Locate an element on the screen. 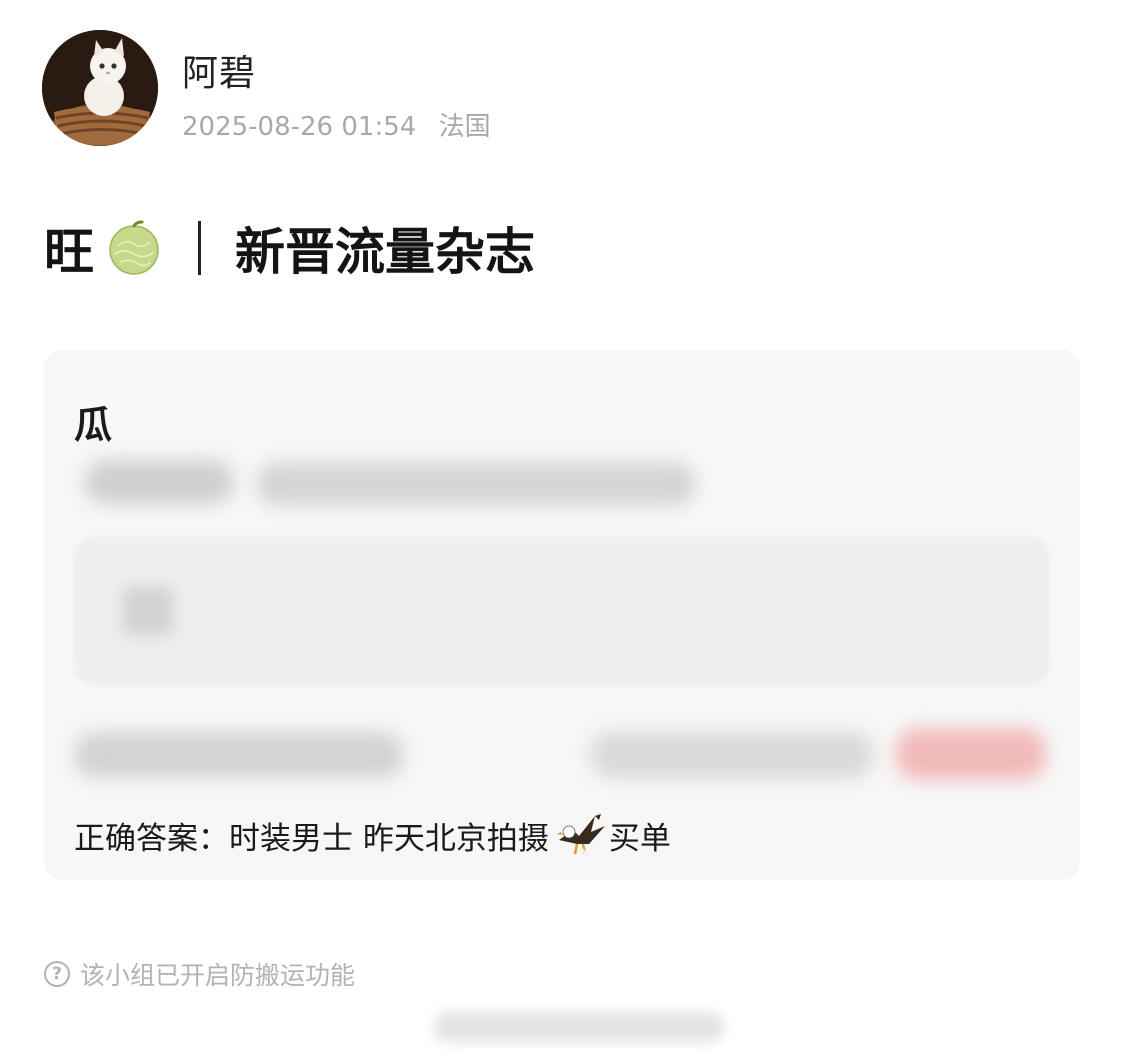 Image resolution: width=1124 pixels, height=1052 pixels. answer-line: 正确答案：时装男士 昨天北京拍摄 买单 is located at coordinates (372, 835).